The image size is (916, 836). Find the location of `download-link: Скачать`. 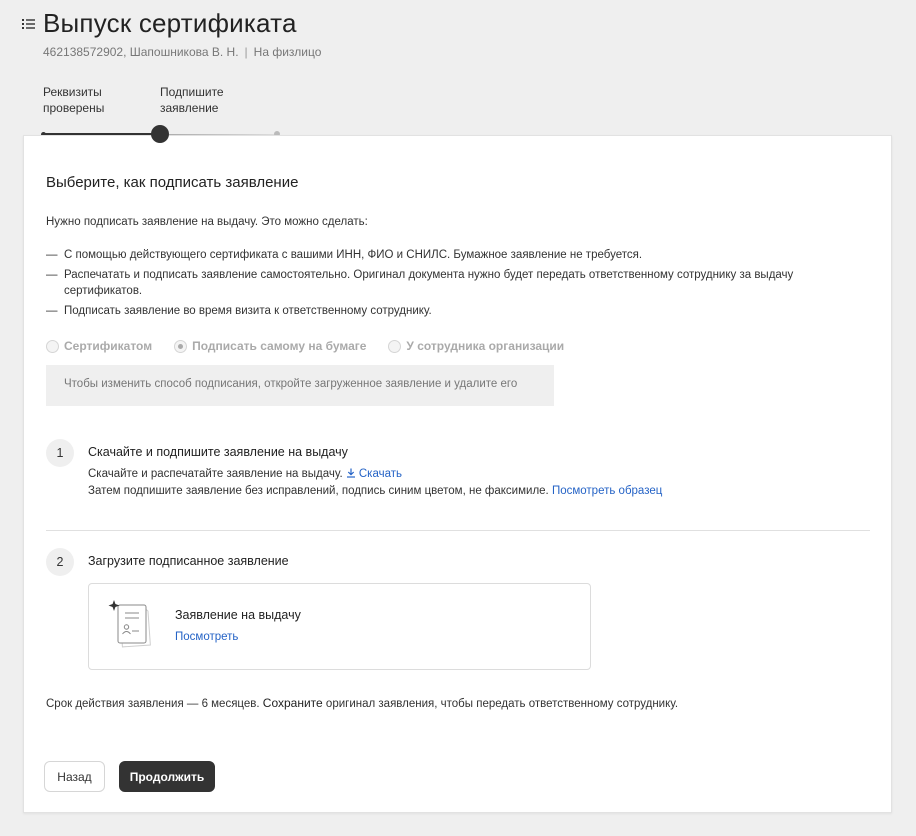

download-link: Скачать is located at coordinates (374, 474).